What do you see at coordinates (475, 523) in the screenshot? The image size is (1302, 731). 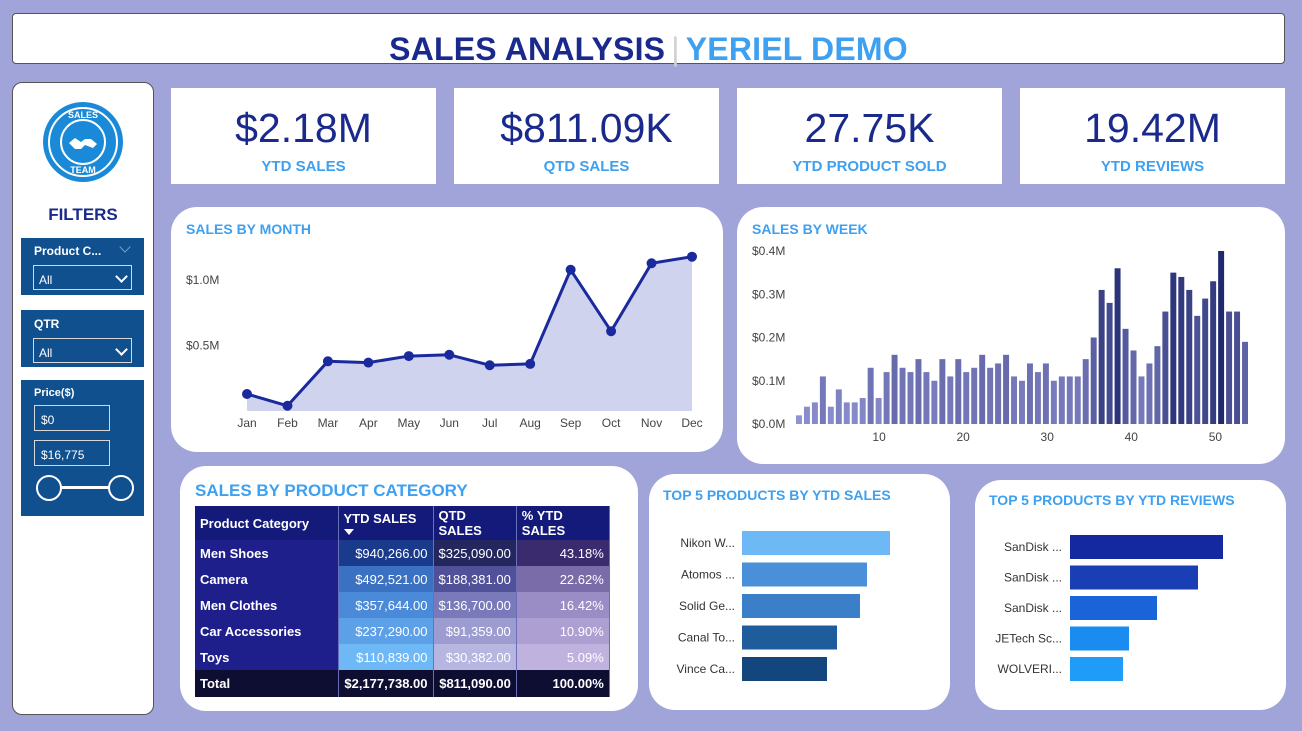 I see `column-header: QTD SALES` at bounding box center [475, 523].